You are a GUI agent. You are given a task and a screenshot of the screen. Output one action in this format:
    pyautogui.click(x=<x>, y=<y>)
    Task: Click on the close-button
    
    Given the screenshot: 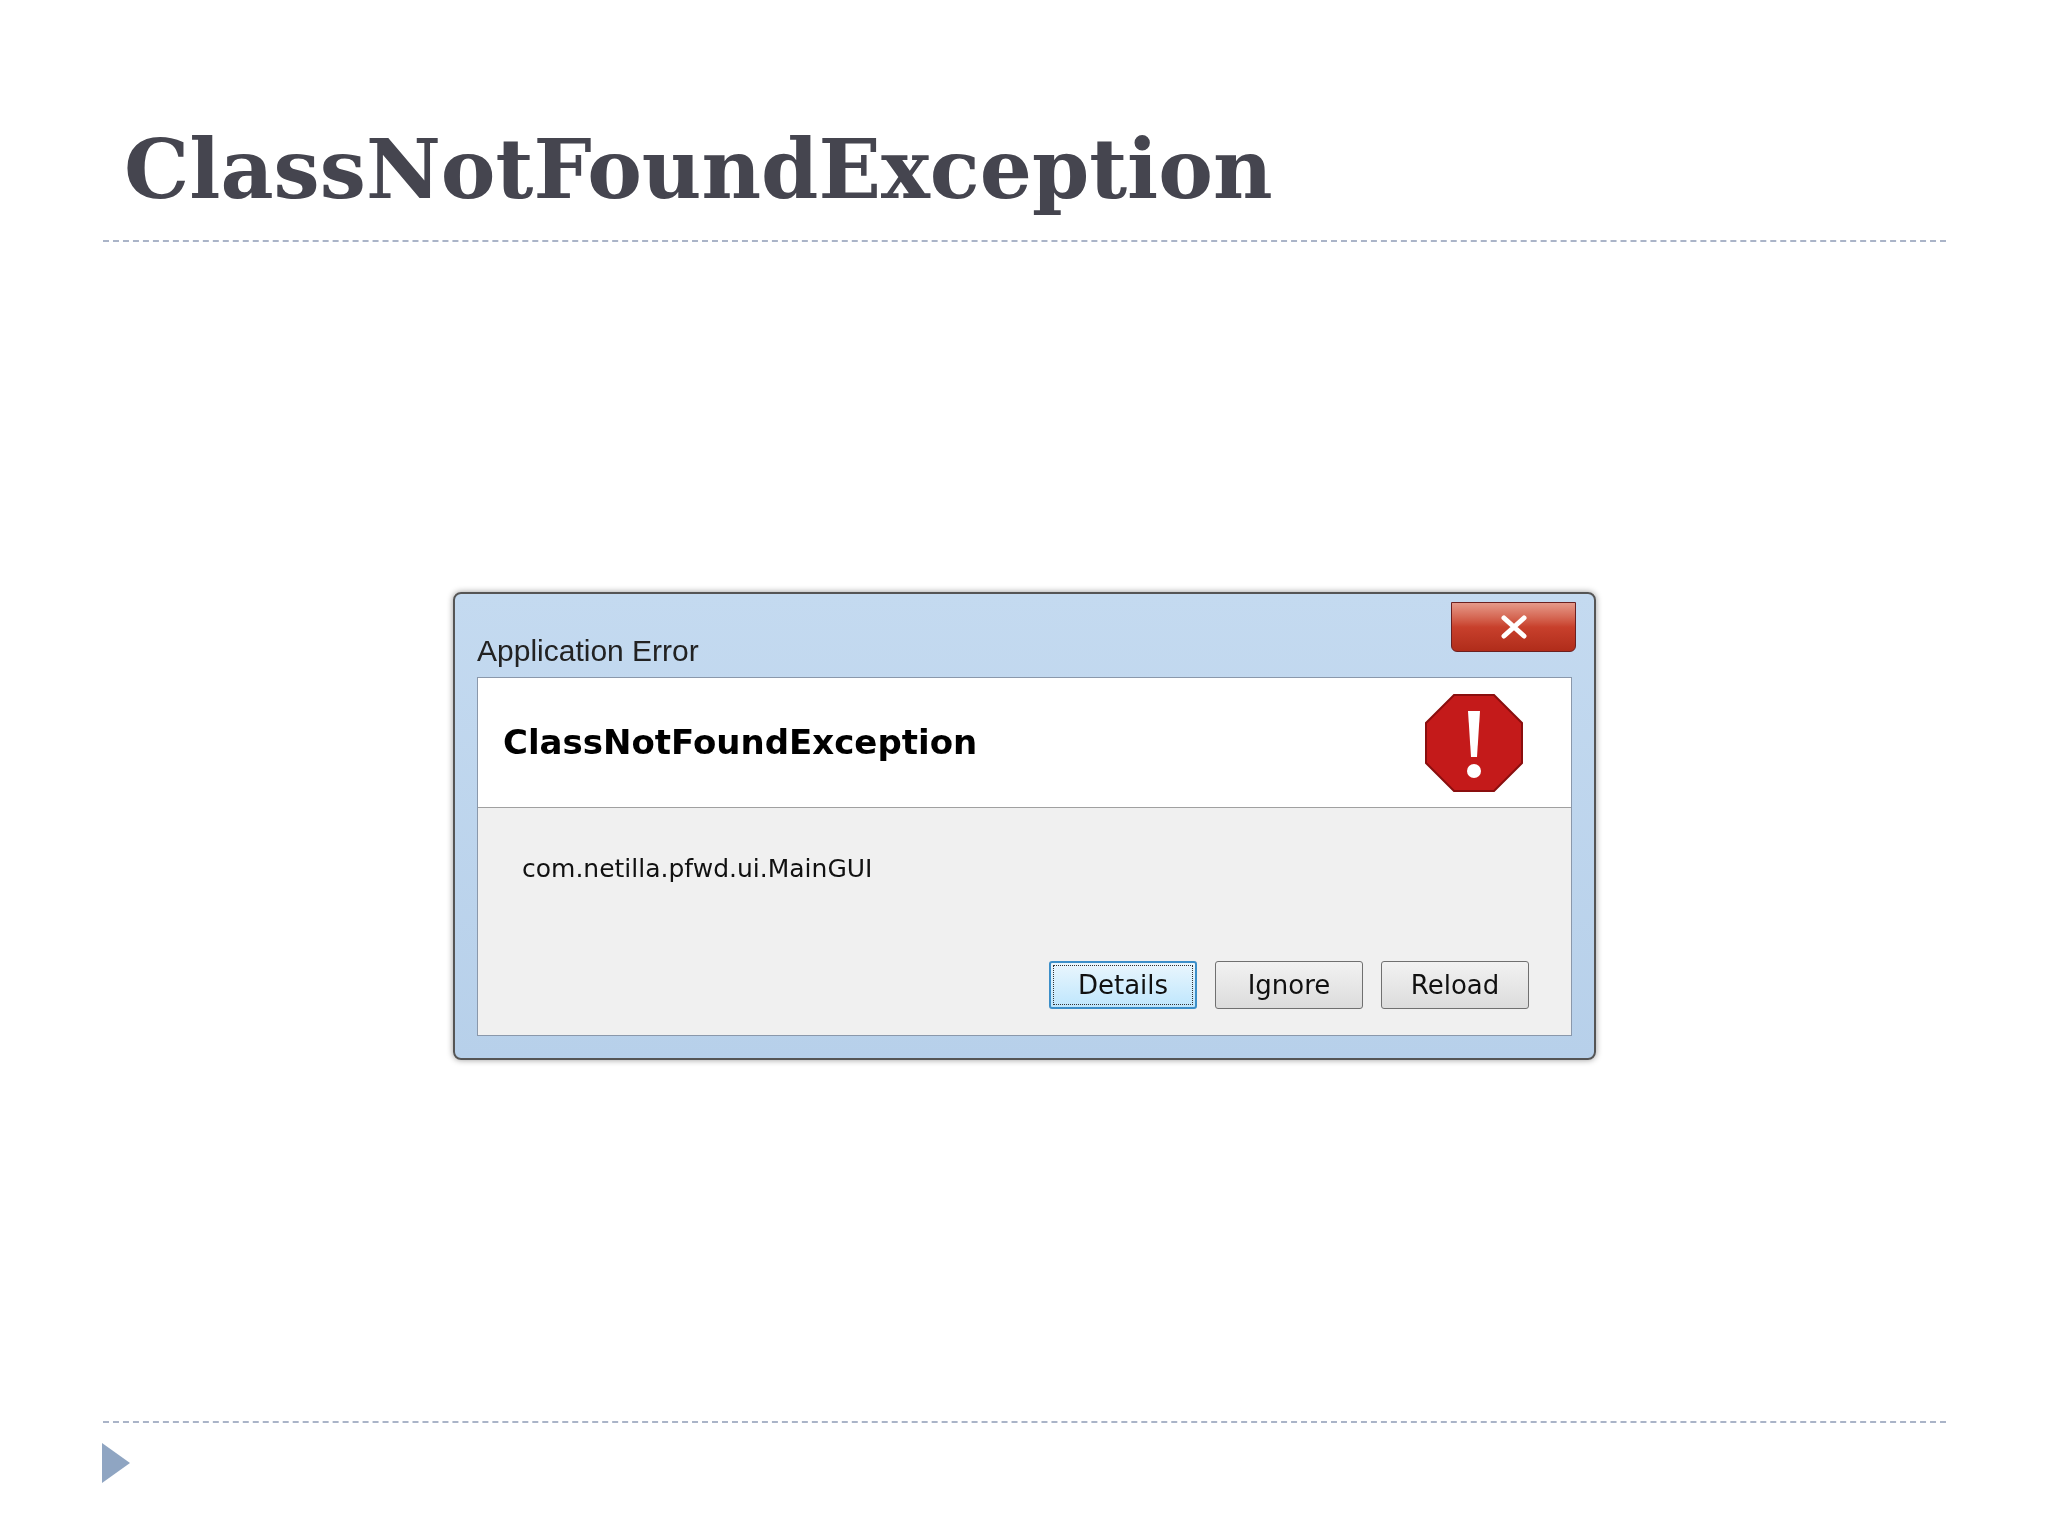 What is the action you would take?
    pyautogui.click(x=1513, y=627)
    